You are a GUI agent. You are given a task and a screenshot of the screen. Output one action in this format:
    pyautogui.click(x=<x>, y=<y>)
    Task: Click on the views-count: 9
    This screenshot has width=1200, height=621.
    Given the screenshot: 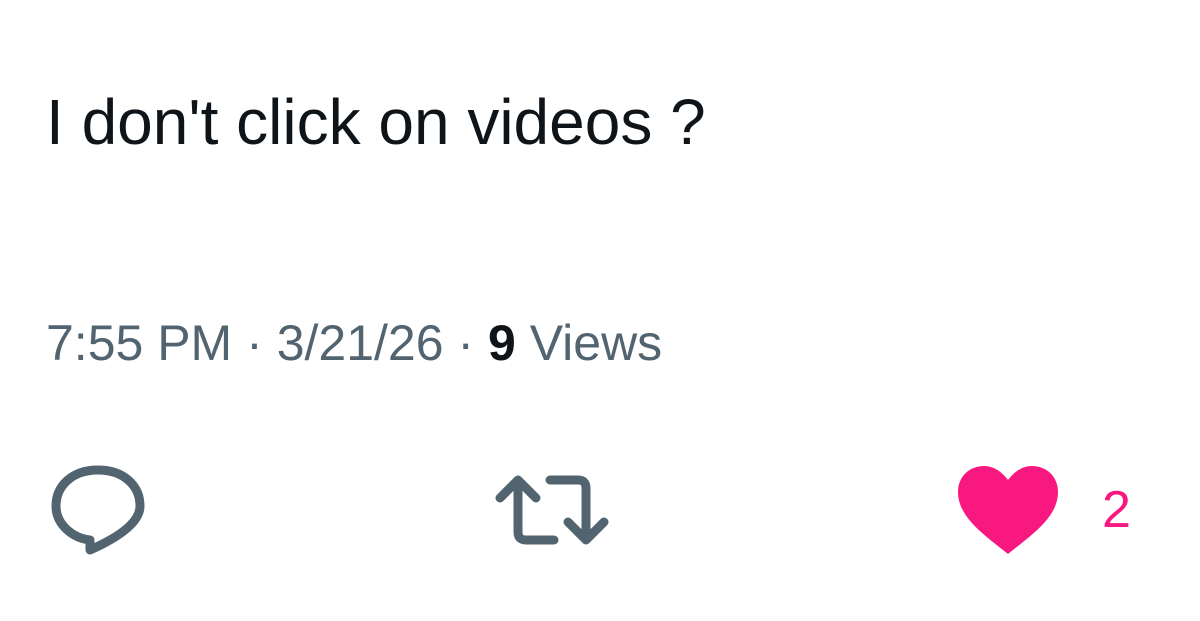 What is the action you would take?
    pyautogui.click(x=501, y=343)
    